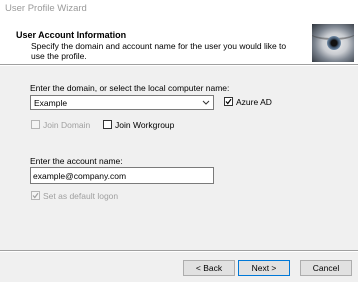  I want to click on azure-ad-checkbox, so click(228, 101).